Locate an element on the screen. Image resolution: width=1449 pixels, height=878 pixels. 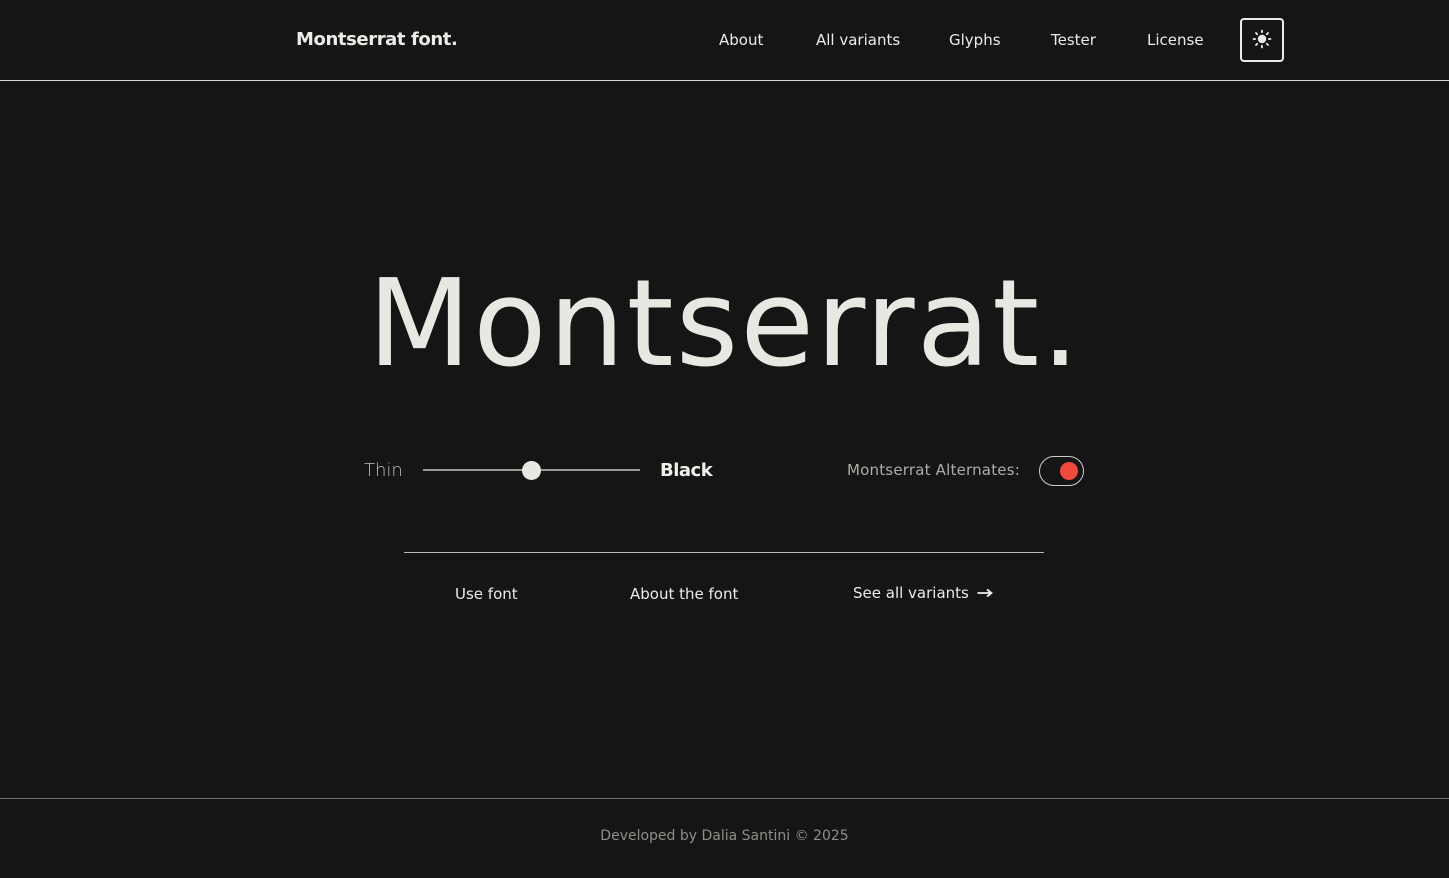
see-all-variants-label: See all variants is located at coordinates (911, 593).